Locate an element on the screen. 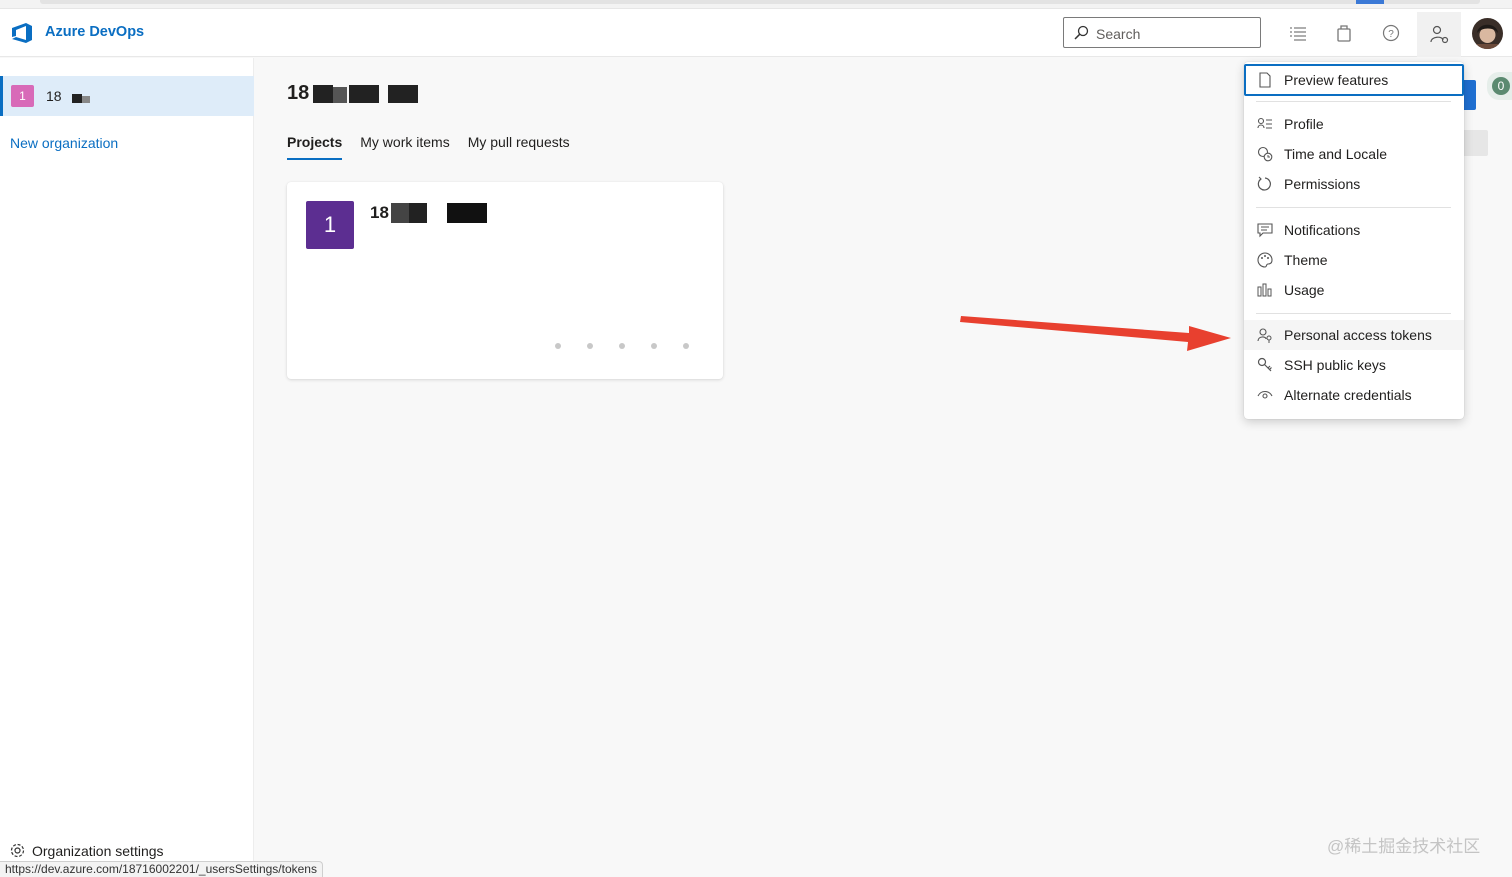 The image size is (1512, 877). person-key-icon is located at coordinates (1265, 335).